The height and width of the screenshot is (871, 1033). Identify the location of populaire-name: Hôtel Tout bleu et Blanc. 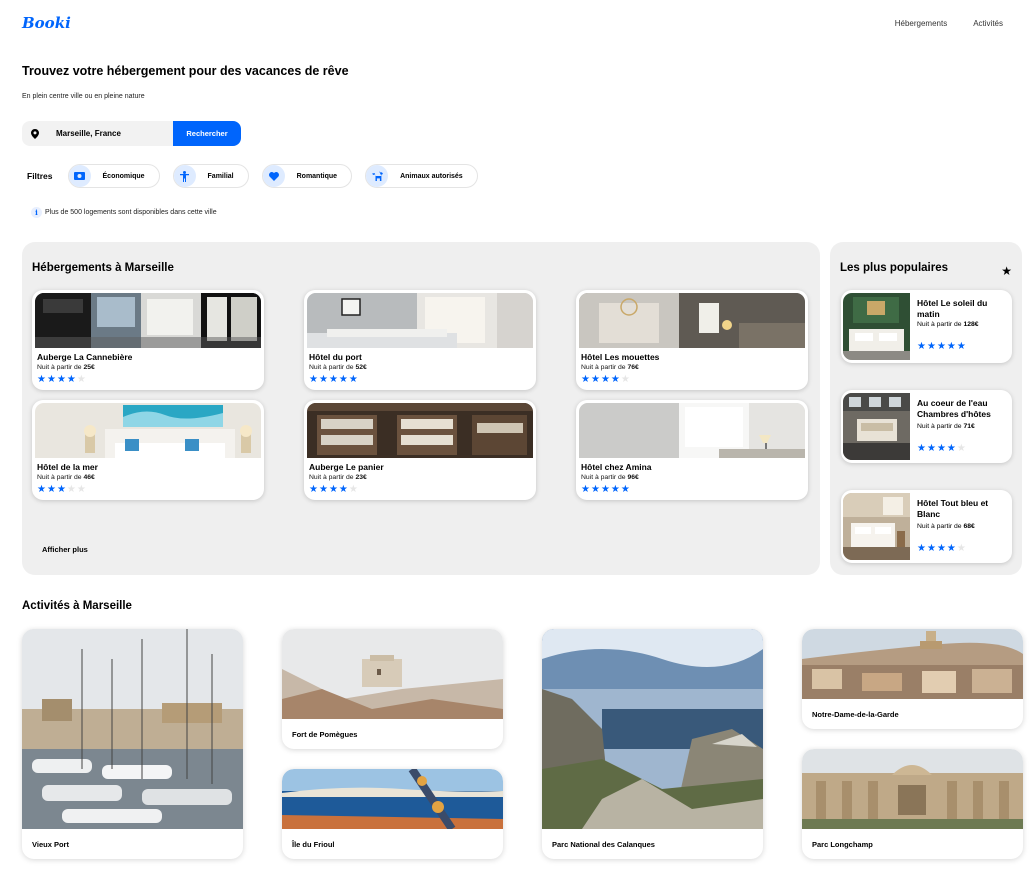
(953, 508).